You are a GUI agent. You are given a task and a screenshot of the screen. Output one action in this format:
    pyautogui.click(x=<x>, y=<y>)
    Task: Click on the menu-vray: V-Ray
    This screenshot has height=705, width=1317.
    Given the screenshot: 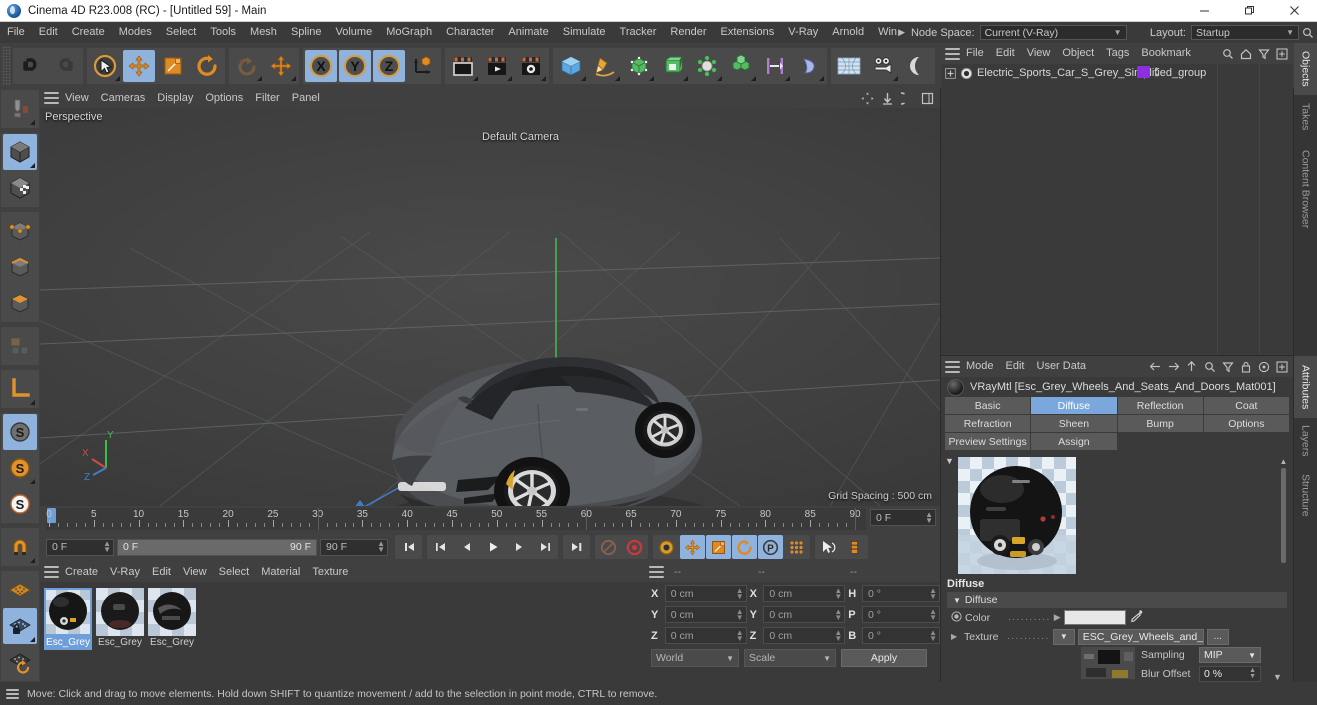 What is the action you would take?
    pyautogui.click(x=803, y=32)
    